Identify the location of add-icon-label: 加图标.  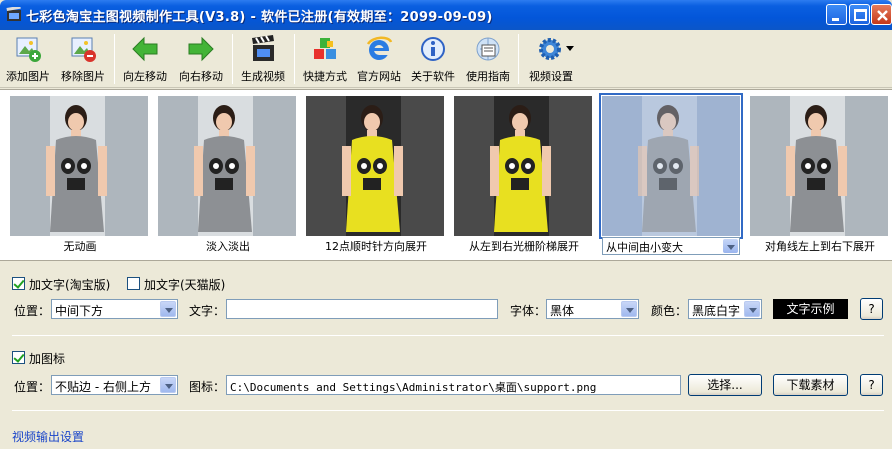
(47, 359).